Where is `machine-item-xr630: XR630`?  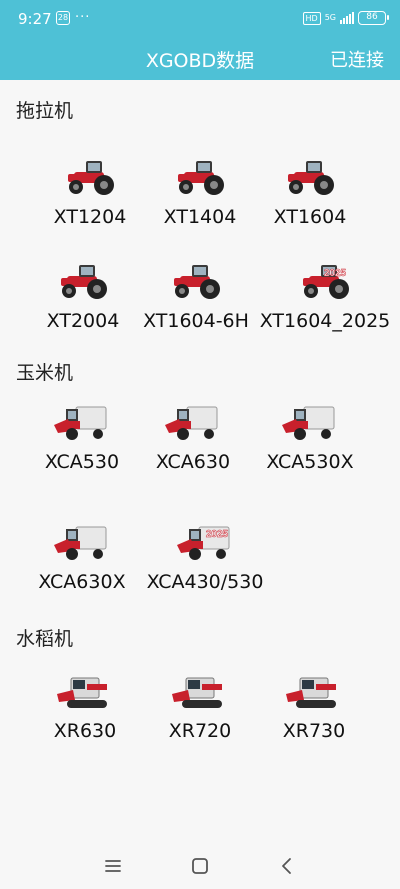 machine-item-xr630: XR630 is located at coordinates (85, 706).